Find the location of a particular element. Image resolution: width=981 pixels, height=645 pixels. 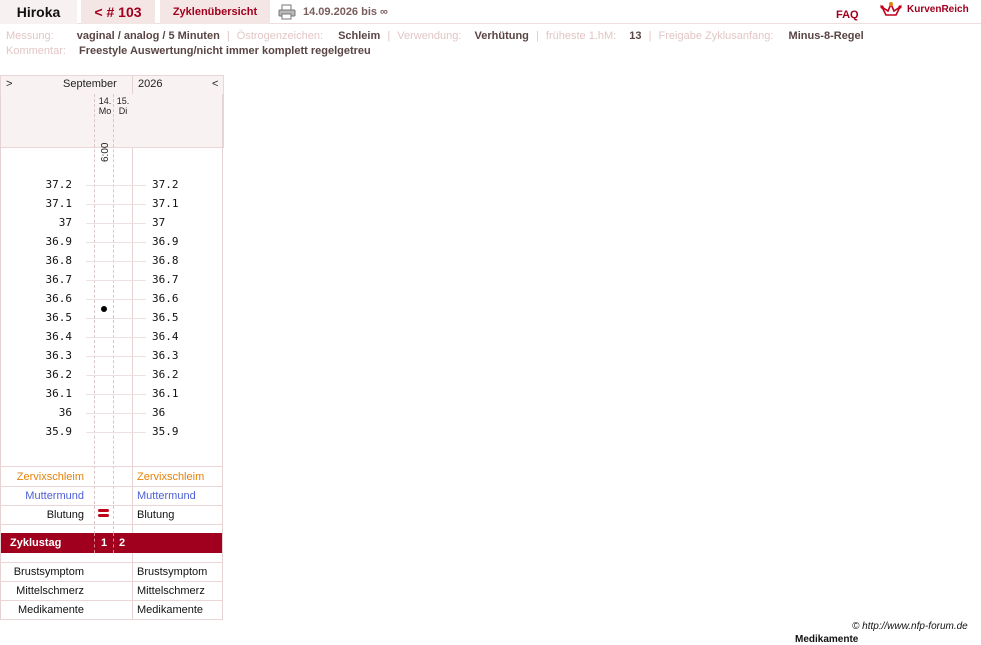

panel-right-border is located at coordinates (222, 357).